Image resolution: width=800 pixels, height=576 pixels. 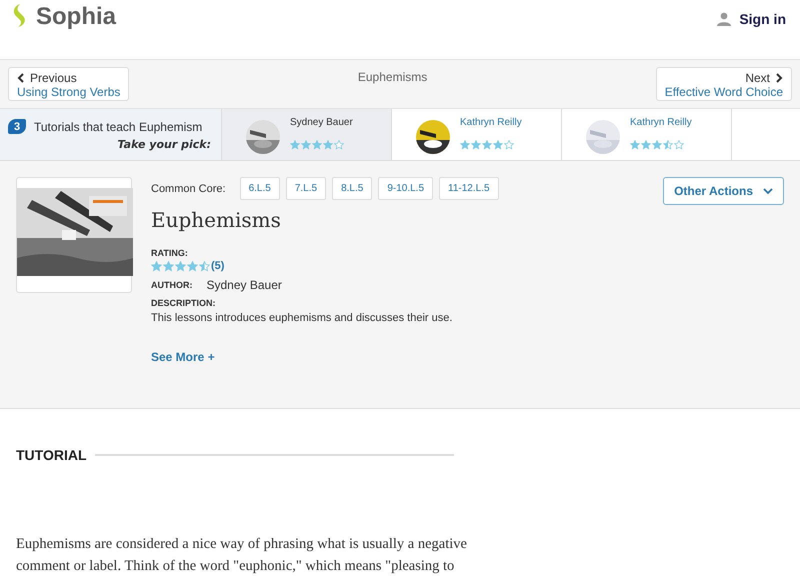 What do you see at coordinates (723, 191) in the screenshot?
I see `other-actions-button: Other Actions` at bounding box center [723, 191].